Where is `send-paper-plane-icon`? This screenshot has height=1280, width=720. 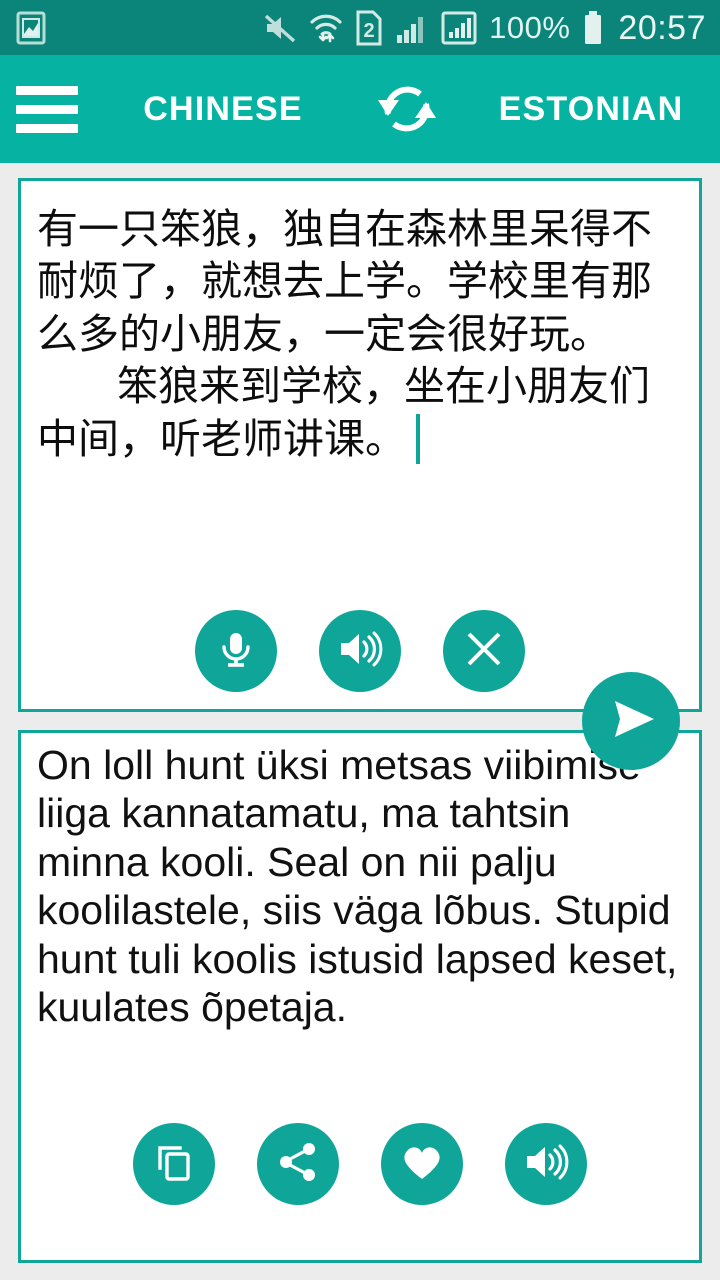 send-paper-plane-icon is located at coordinates (631, 721).